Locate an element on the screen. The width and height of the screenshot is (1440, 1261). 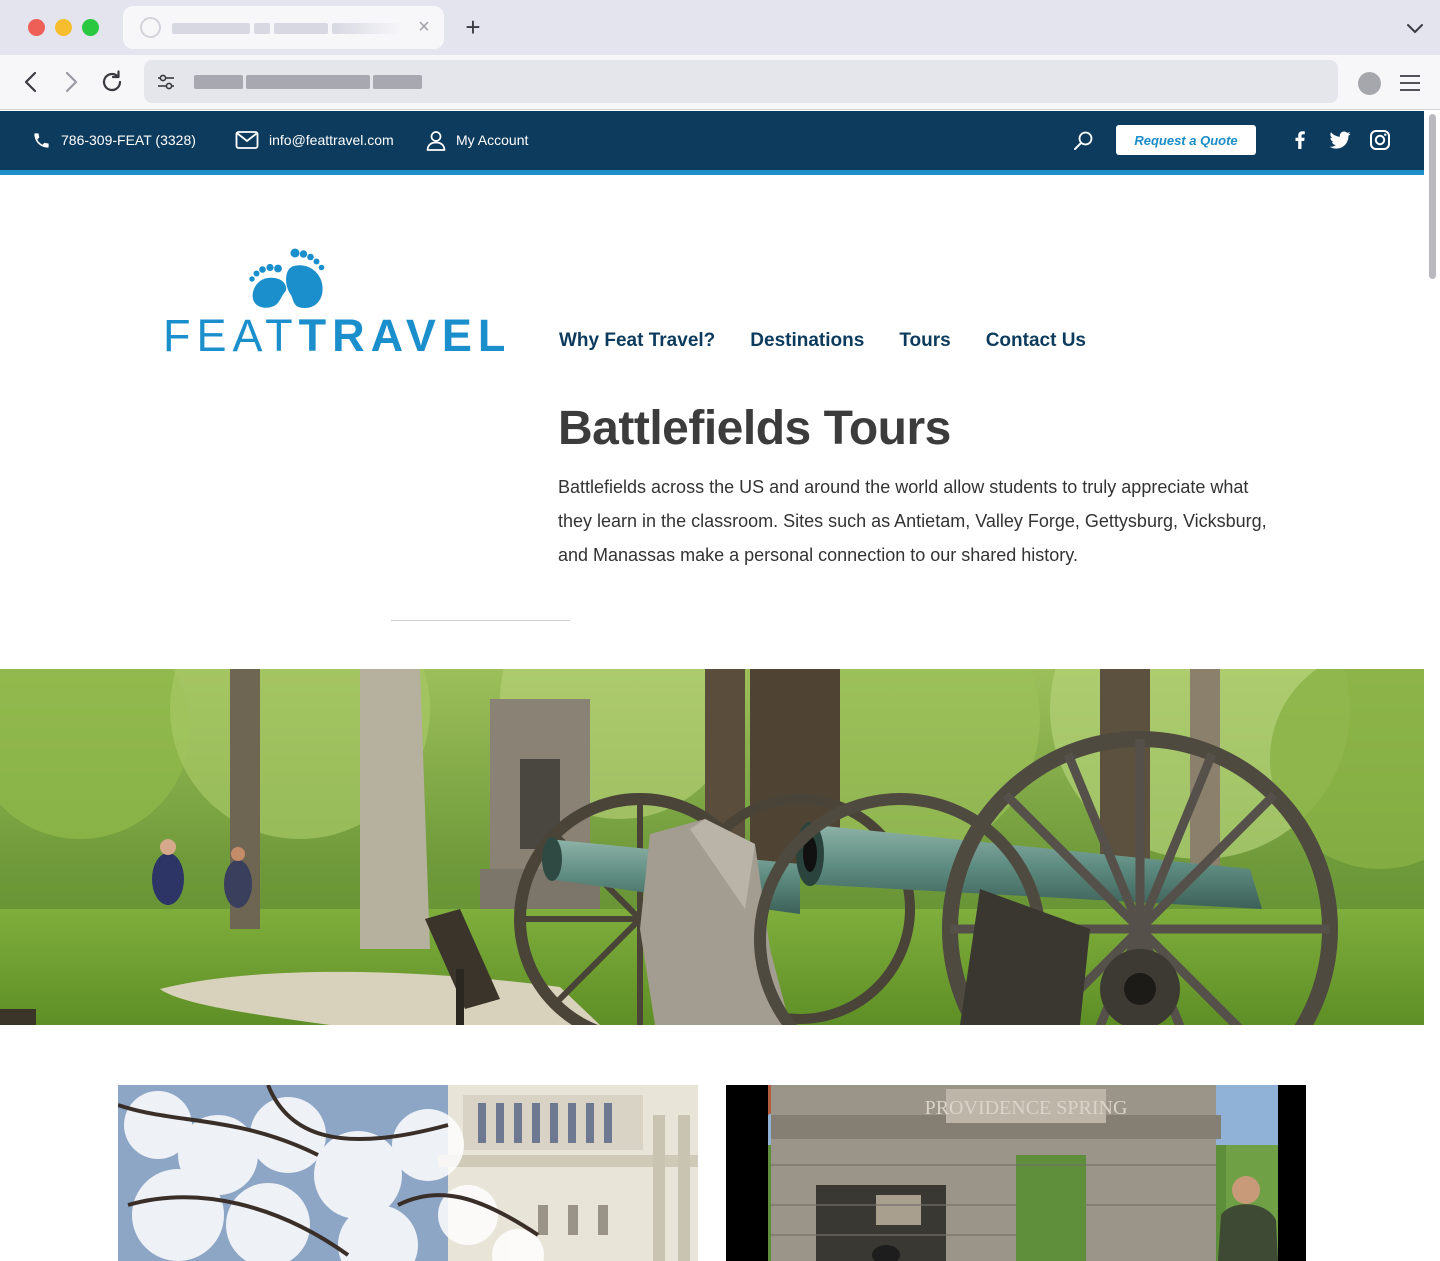
instagram-icon is located at coordinates (1380, 140).